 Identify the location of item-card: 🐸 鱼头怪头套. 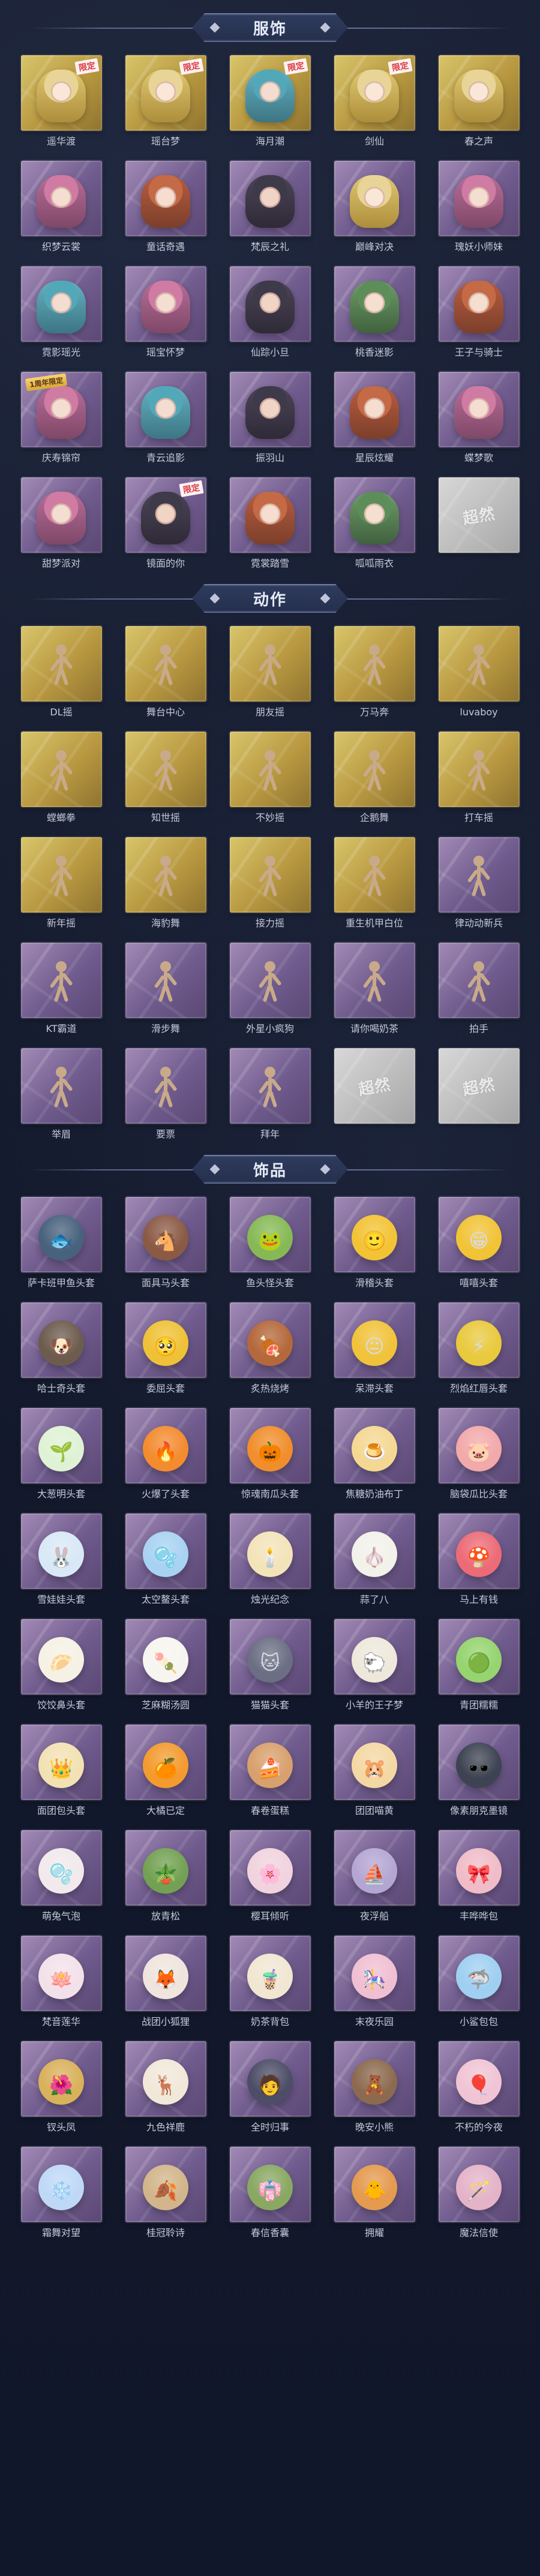
(270, 1243).